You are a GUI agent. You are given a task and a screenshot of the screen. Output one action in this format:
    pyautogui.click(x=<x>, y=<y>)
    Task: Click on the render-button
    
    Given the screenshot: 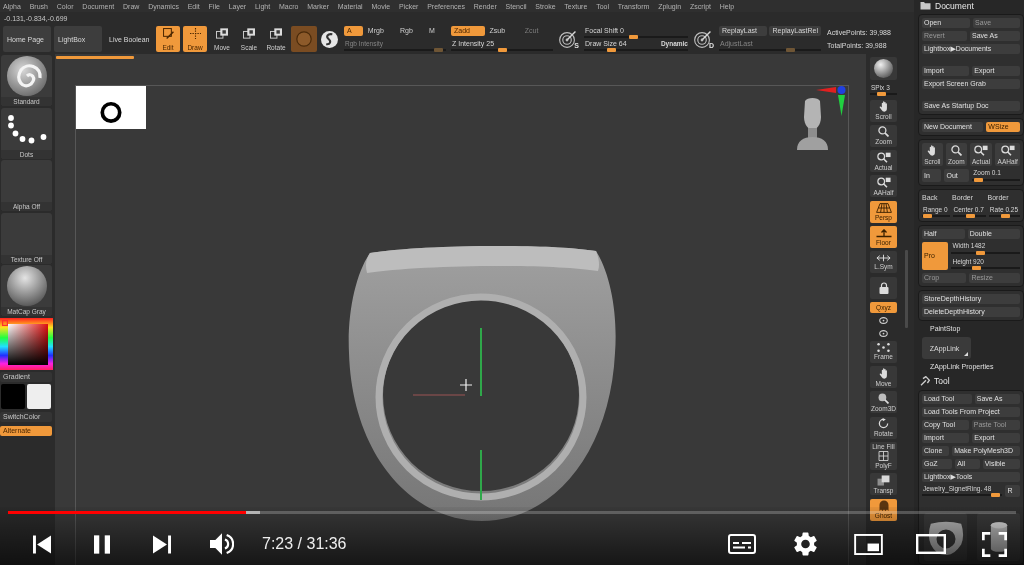 What is the action you would take?
    pyautogui.click(x=883, y=68)
    